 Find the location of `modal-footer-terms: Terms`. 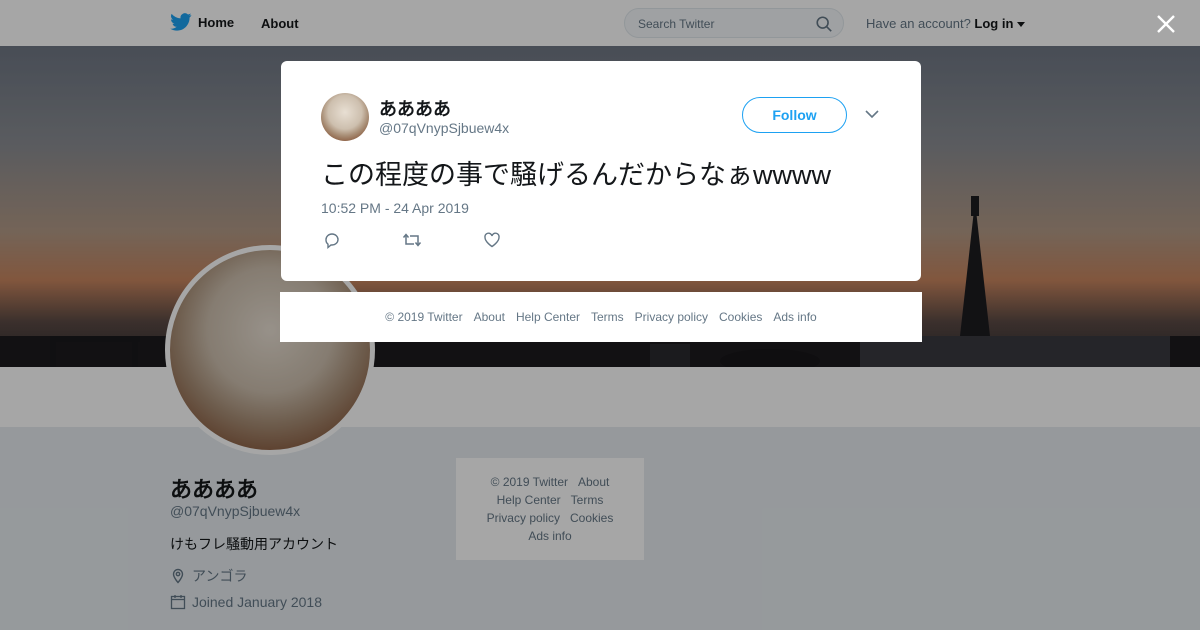

modal-footer-terms: Terms is located at coordinates (607, 317).